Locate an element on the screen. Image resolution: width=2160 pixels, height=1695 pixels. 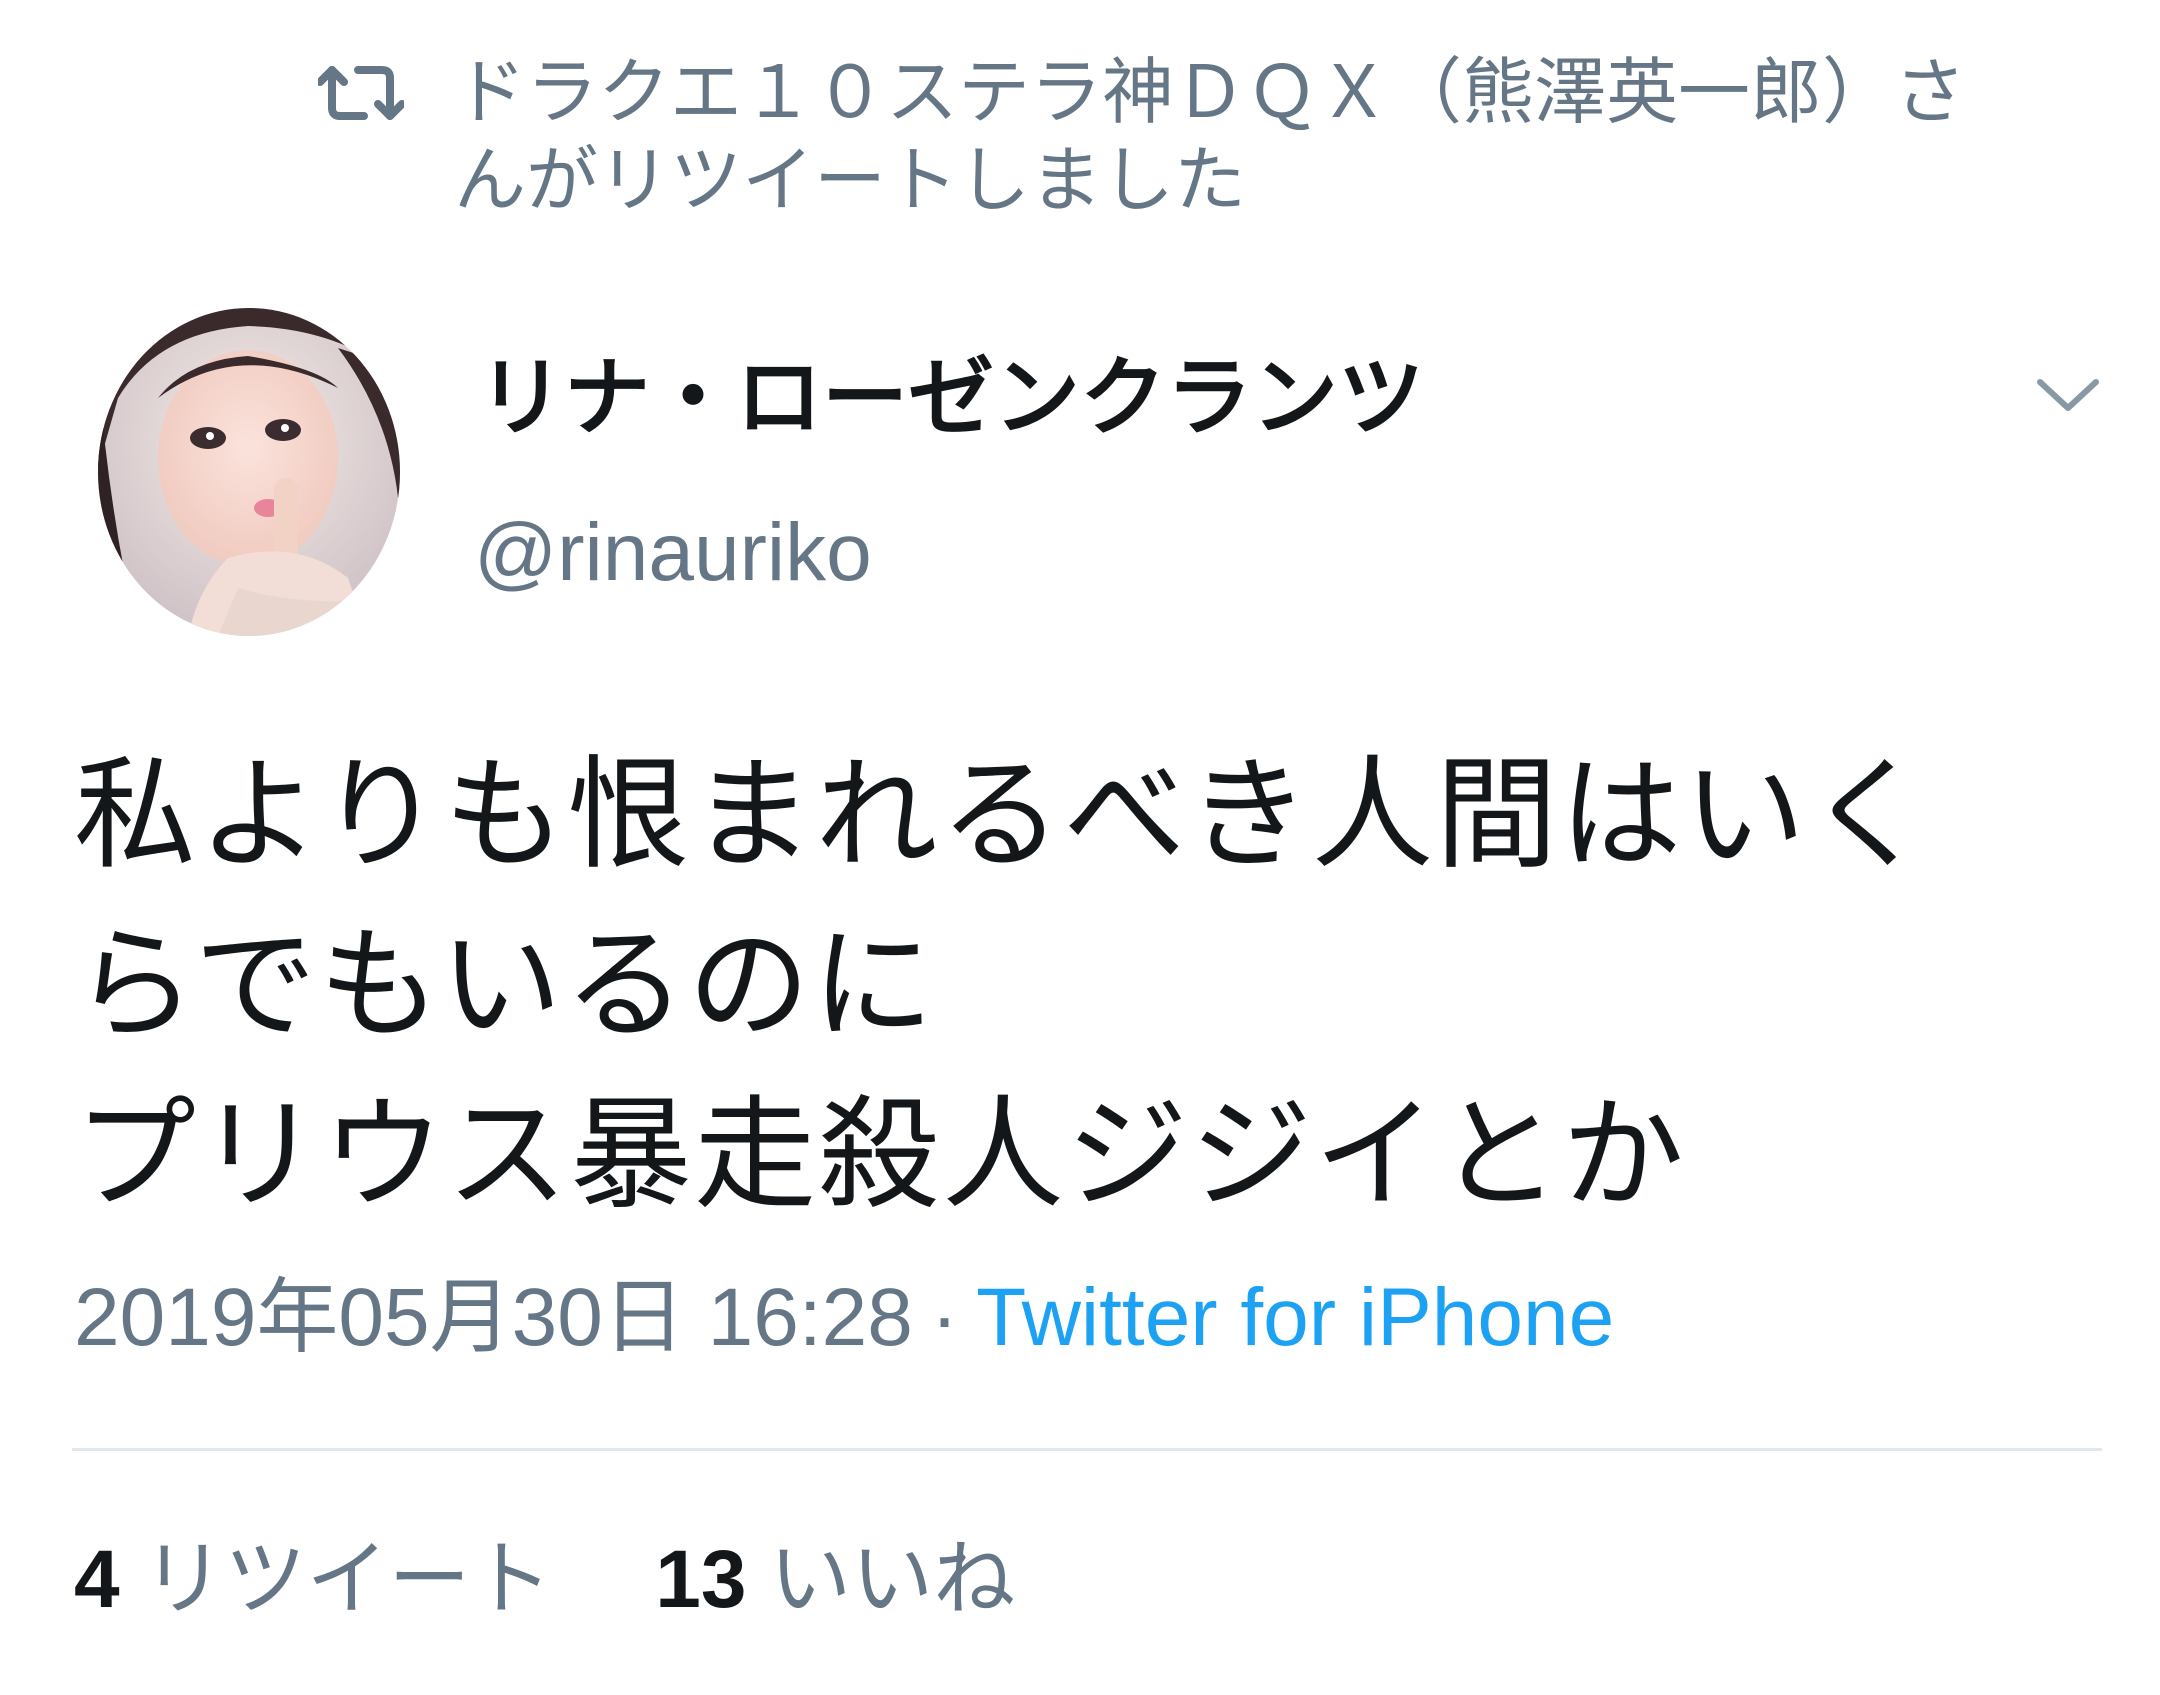
tweet-source-link: Twitter for iPhone is located at coordinates (1295, 1317).